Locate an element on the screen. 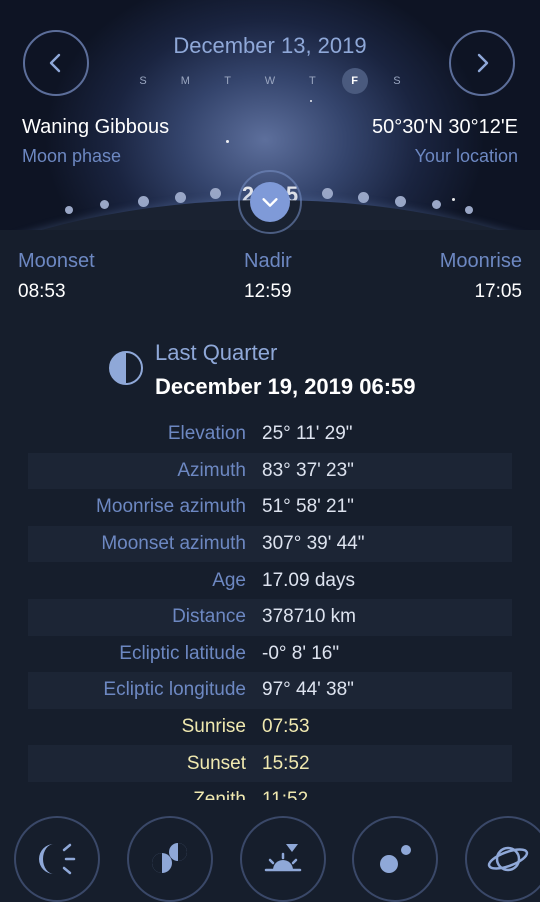 The image size is (540, 902). saturn-button is located at coordinates (502, 859).